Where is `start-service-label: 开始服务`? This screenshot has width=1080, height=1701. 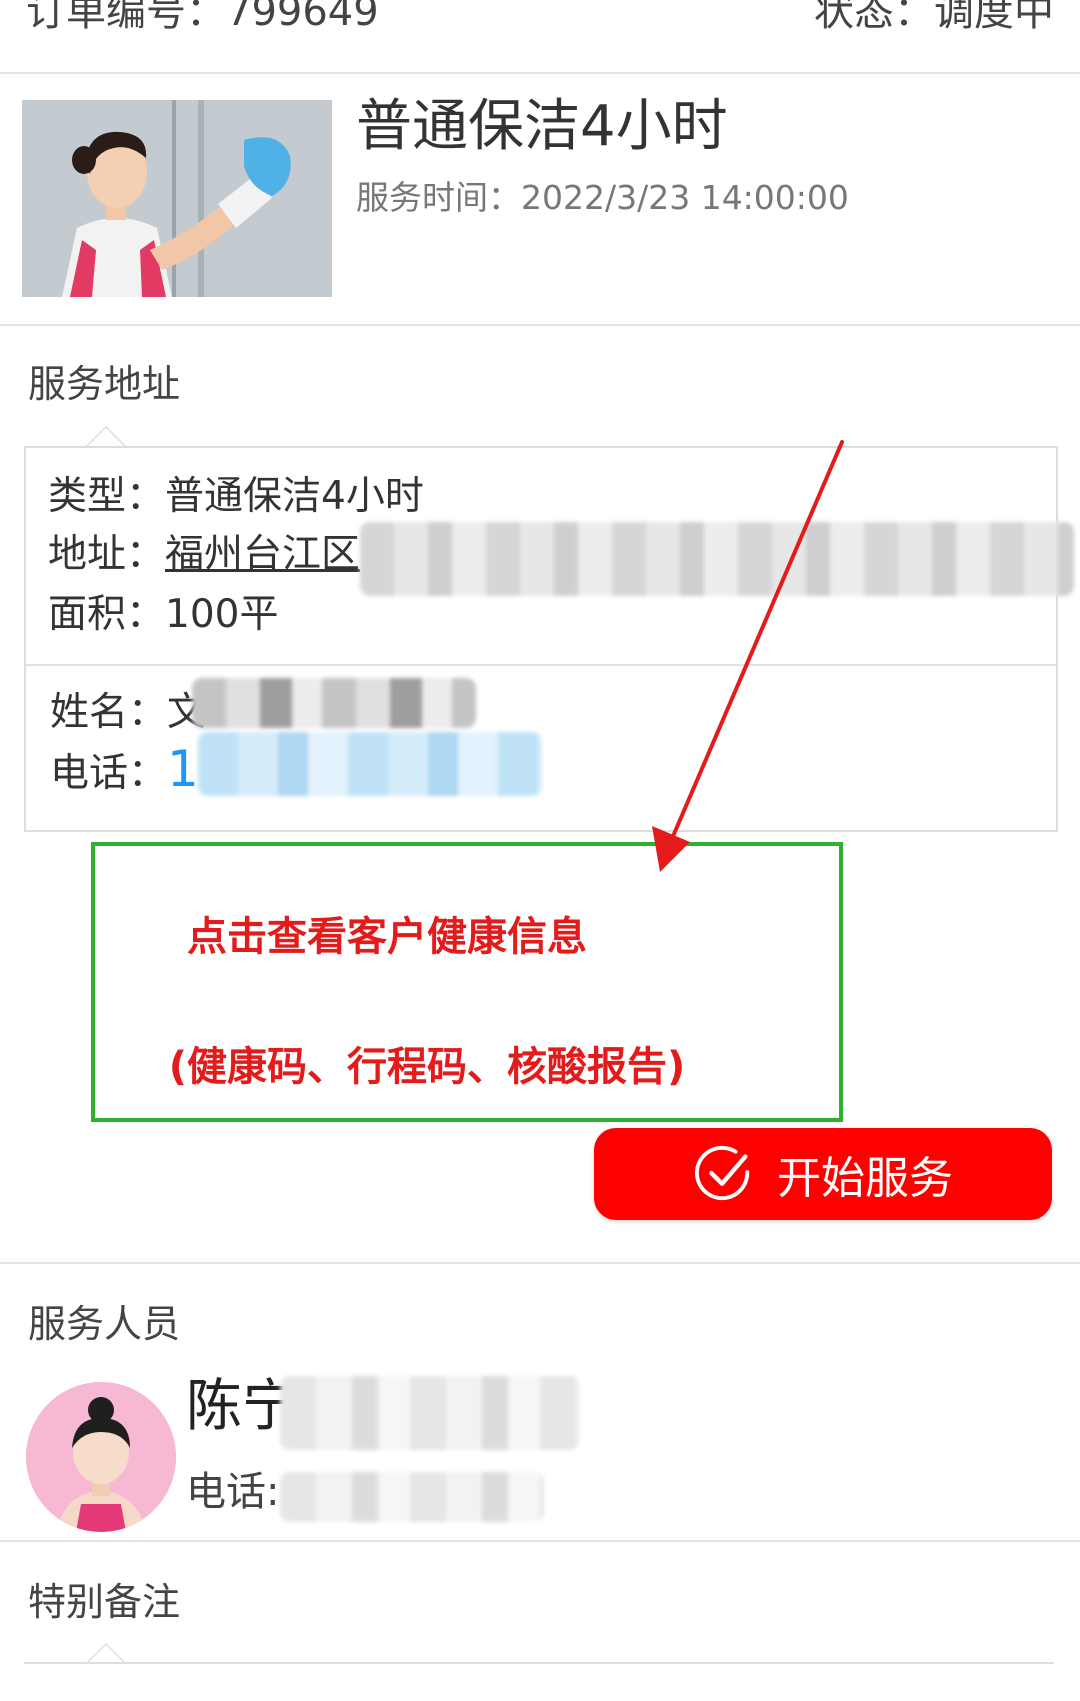
start-service-label: 开始服务 is located at coordinates (865, 1178).